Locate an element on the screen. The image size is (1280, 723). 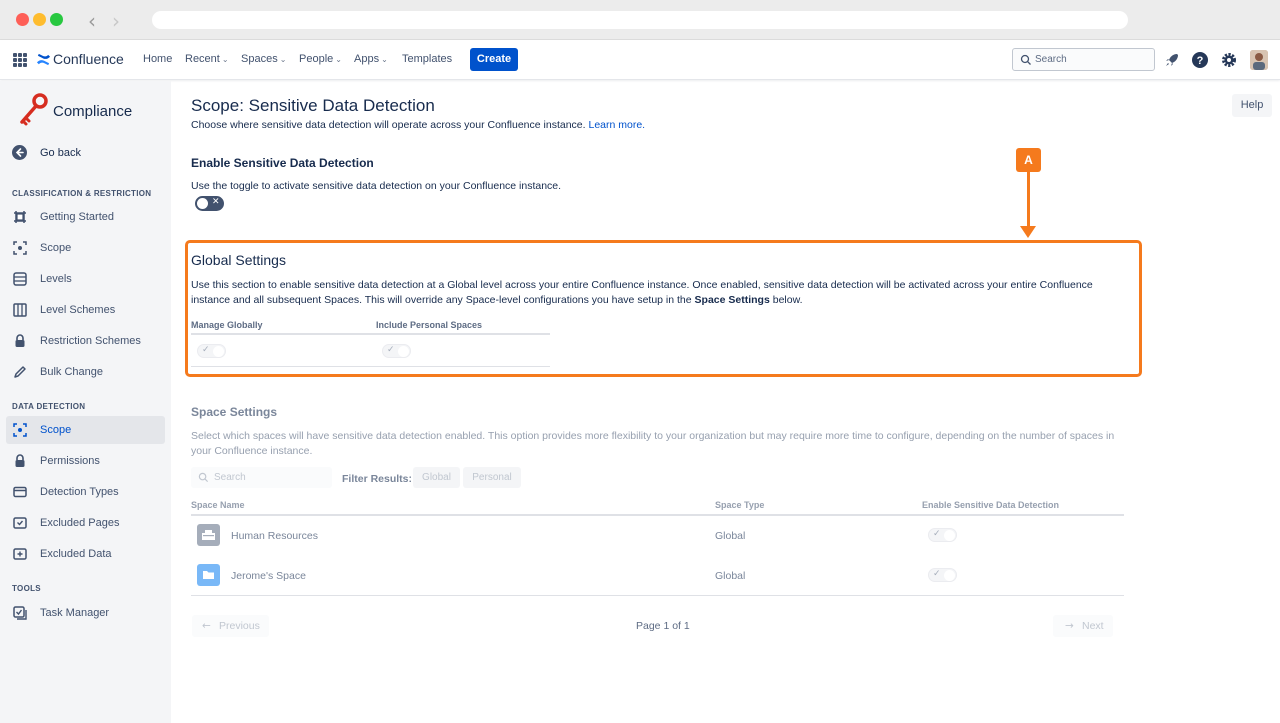
annotation-badge: A is located at coordinates (1028, 160).